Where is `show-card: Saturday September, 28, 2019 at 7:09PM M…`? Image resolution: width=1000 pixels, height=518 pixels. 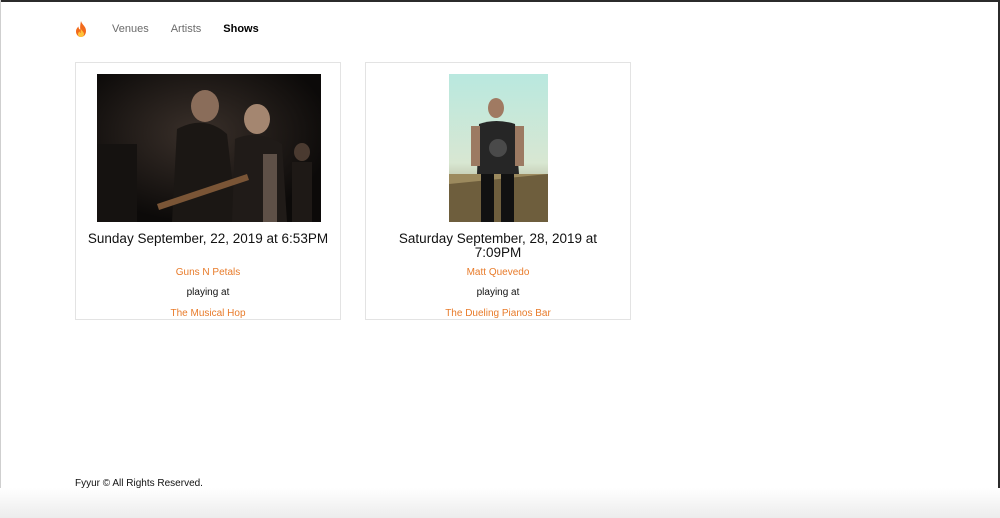
show-card: Saturday September, 28, 2019 at 7:09PM M… is located at coordinates (498, 191).